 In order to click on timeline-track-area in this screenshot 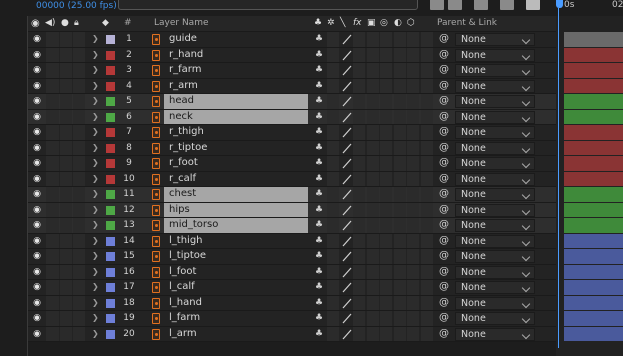, I will do `click(589, 186)`.